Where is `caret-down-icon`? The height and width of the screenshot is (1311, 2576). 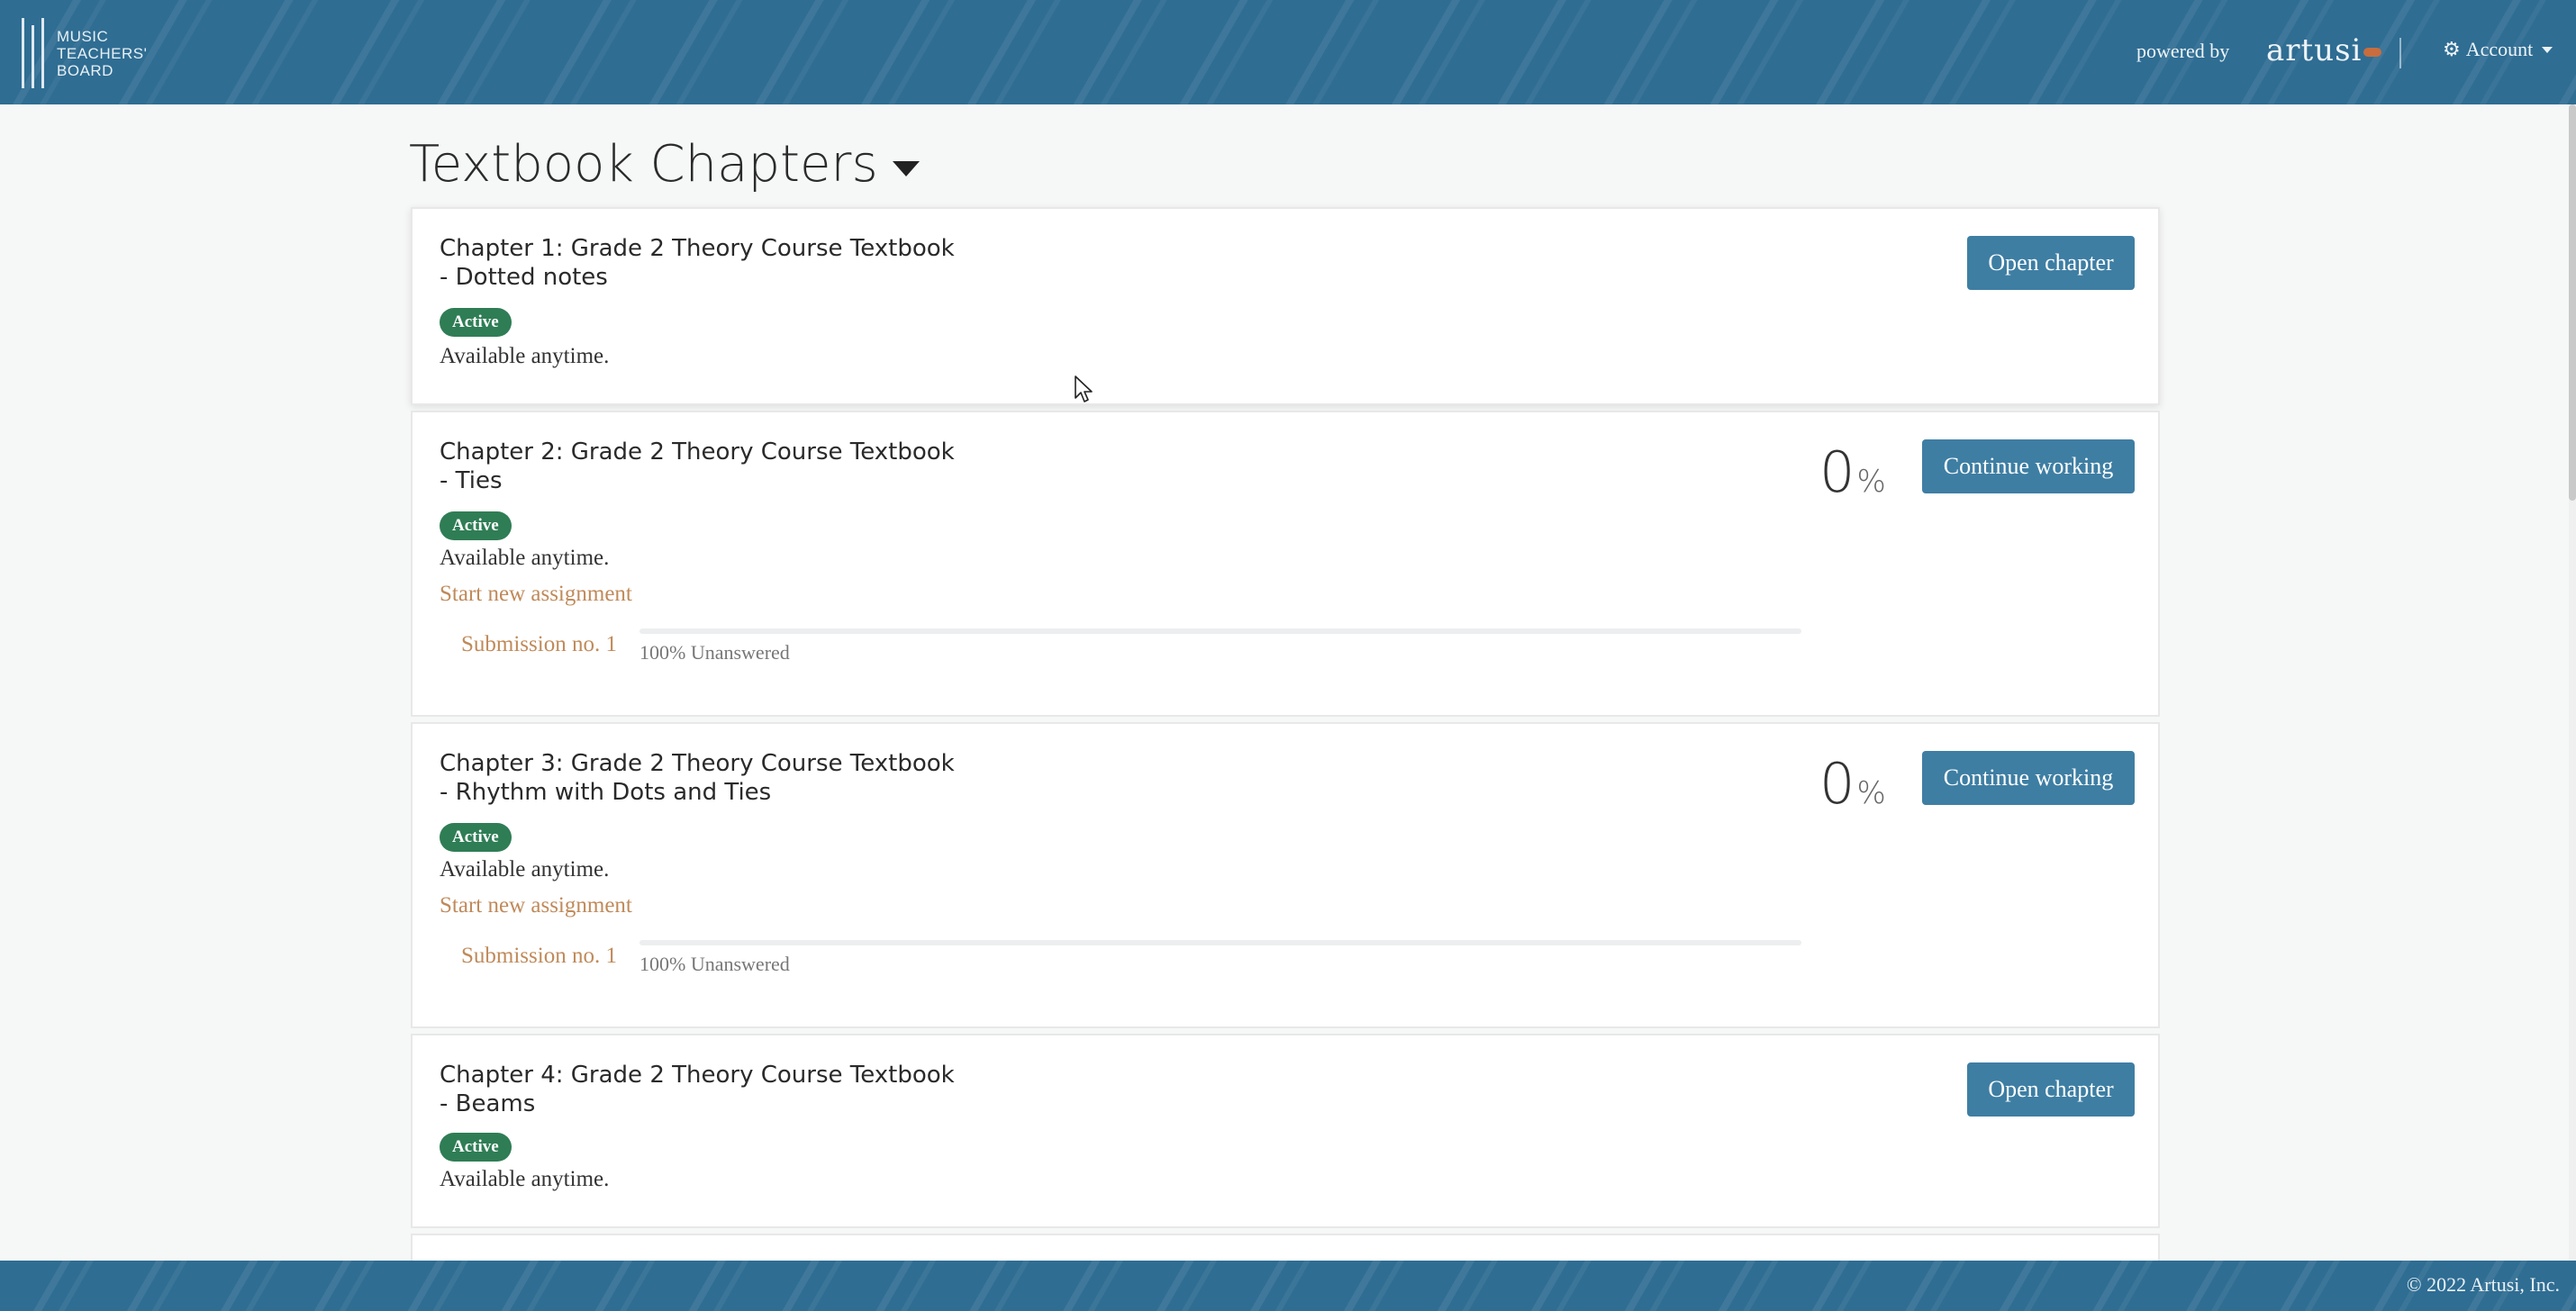
caret-down-icon is located at coordinates (906, 168).